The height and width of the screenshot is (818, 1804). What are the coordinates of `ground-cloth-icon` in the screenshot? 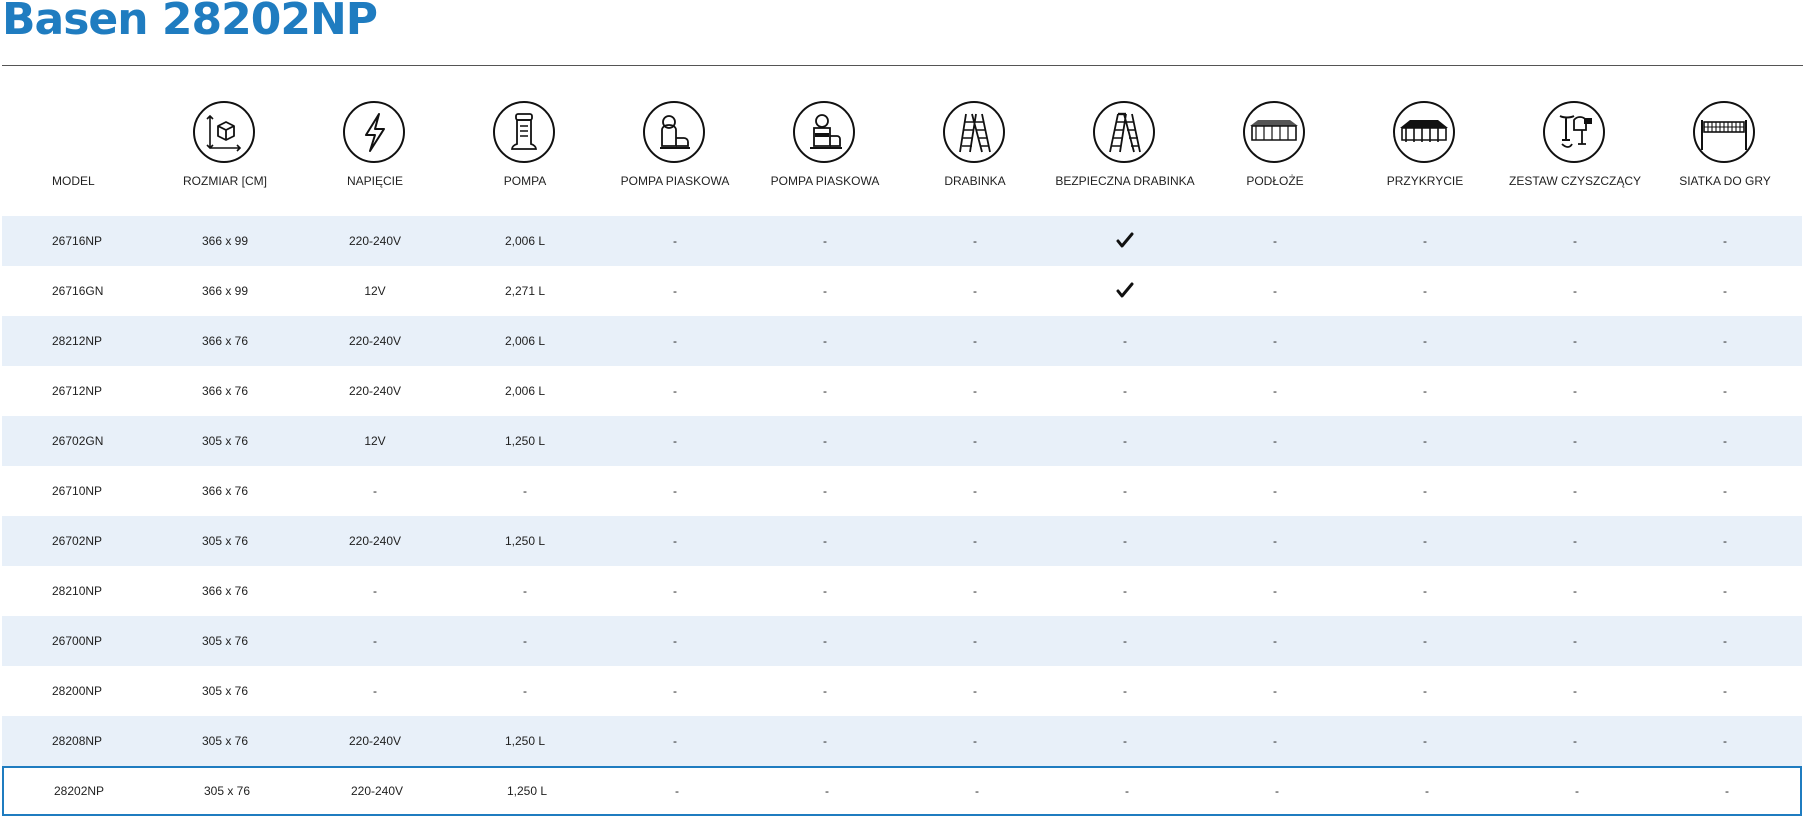 It's located at (1274, 132).